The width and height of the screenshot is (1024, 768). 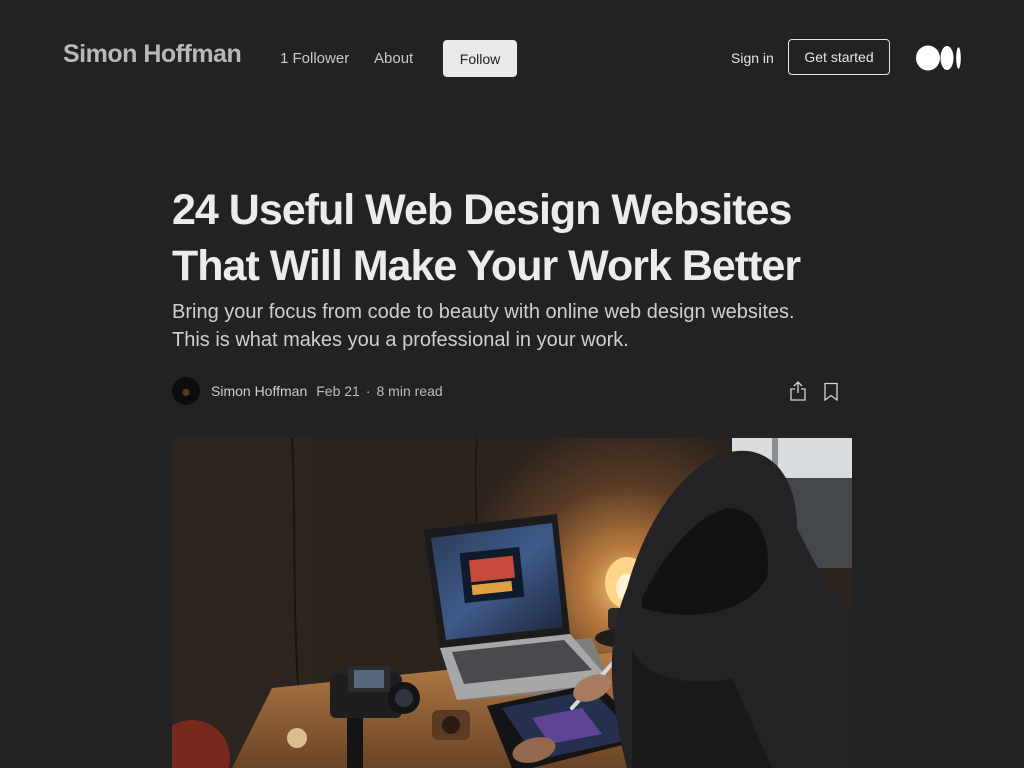 I want to click on share-icon, so click(x=798, y=391).